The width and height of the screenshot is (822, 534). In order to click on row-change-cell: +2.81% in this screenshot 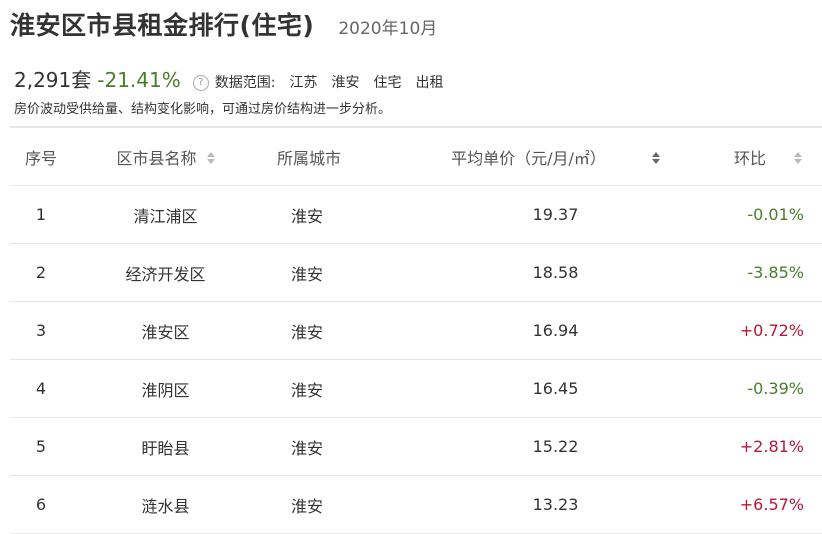, I will do `click(777, 446)`.